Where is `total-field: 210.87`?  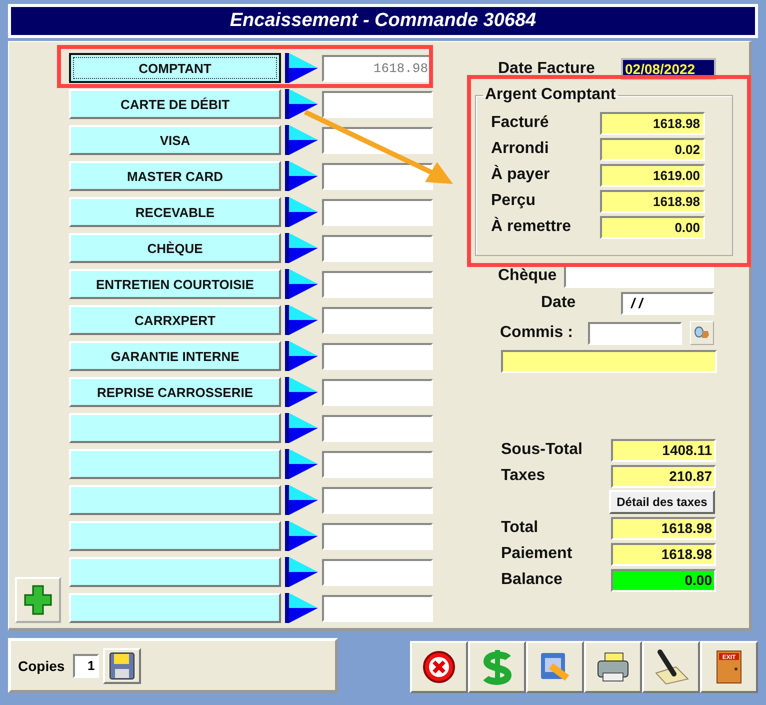
total-field: 210.87 is located at coordinates (663, 476).